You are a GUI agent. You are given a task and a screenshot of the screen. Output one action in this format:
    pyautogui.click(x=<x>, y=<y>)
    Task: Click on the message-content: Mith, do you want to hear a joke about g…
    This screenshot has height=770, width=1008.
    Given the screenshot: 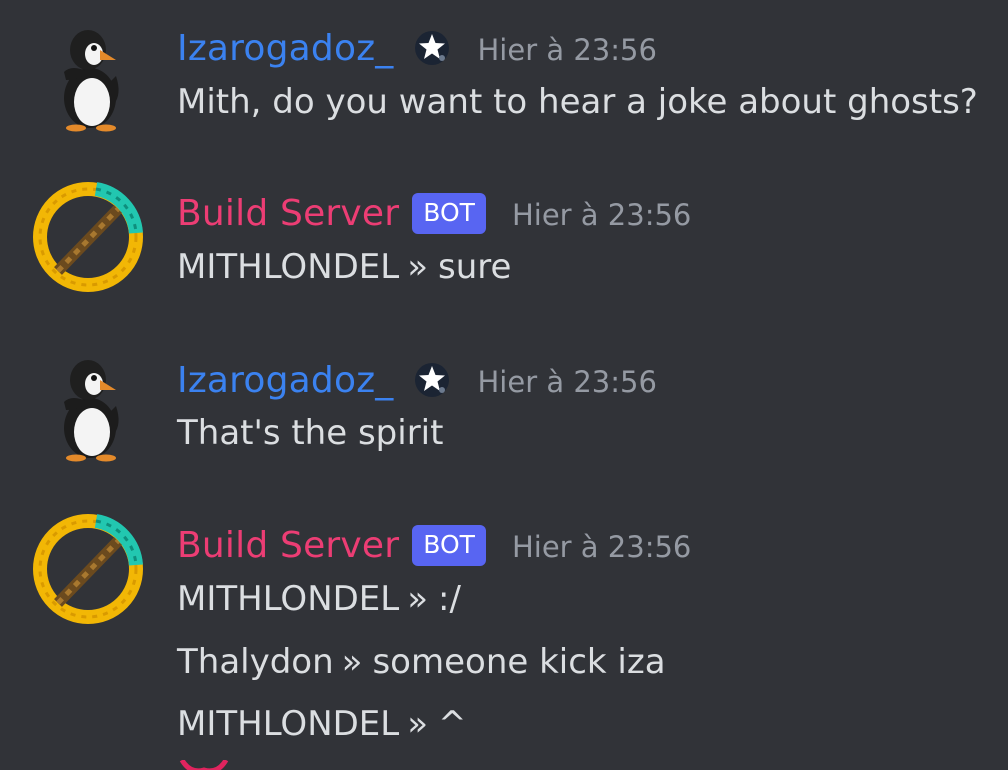 What is the action you would take?
    pyautogui.click(x=577, y=102)
    